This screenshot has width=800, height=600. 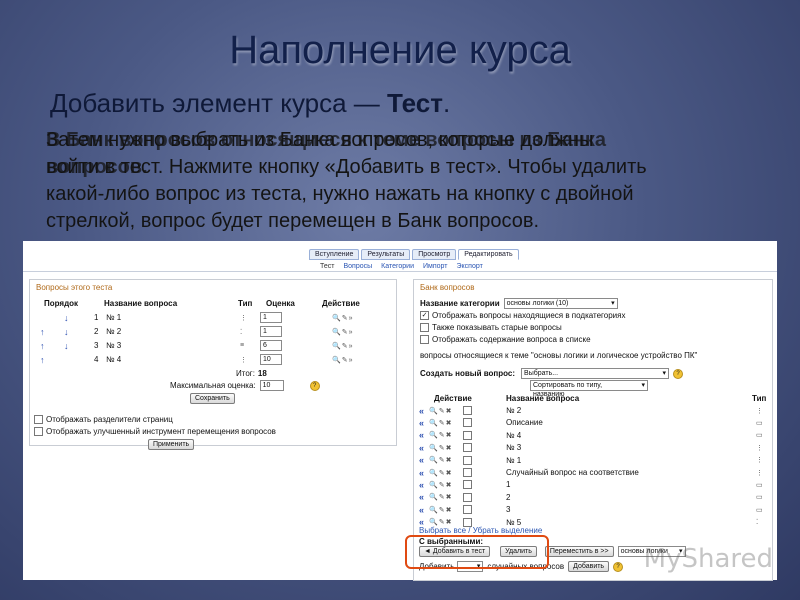 What do you see at coordinates (114, 359) in the screenshot?
I see `row-name: № 4` at bounding box center [114, 359].